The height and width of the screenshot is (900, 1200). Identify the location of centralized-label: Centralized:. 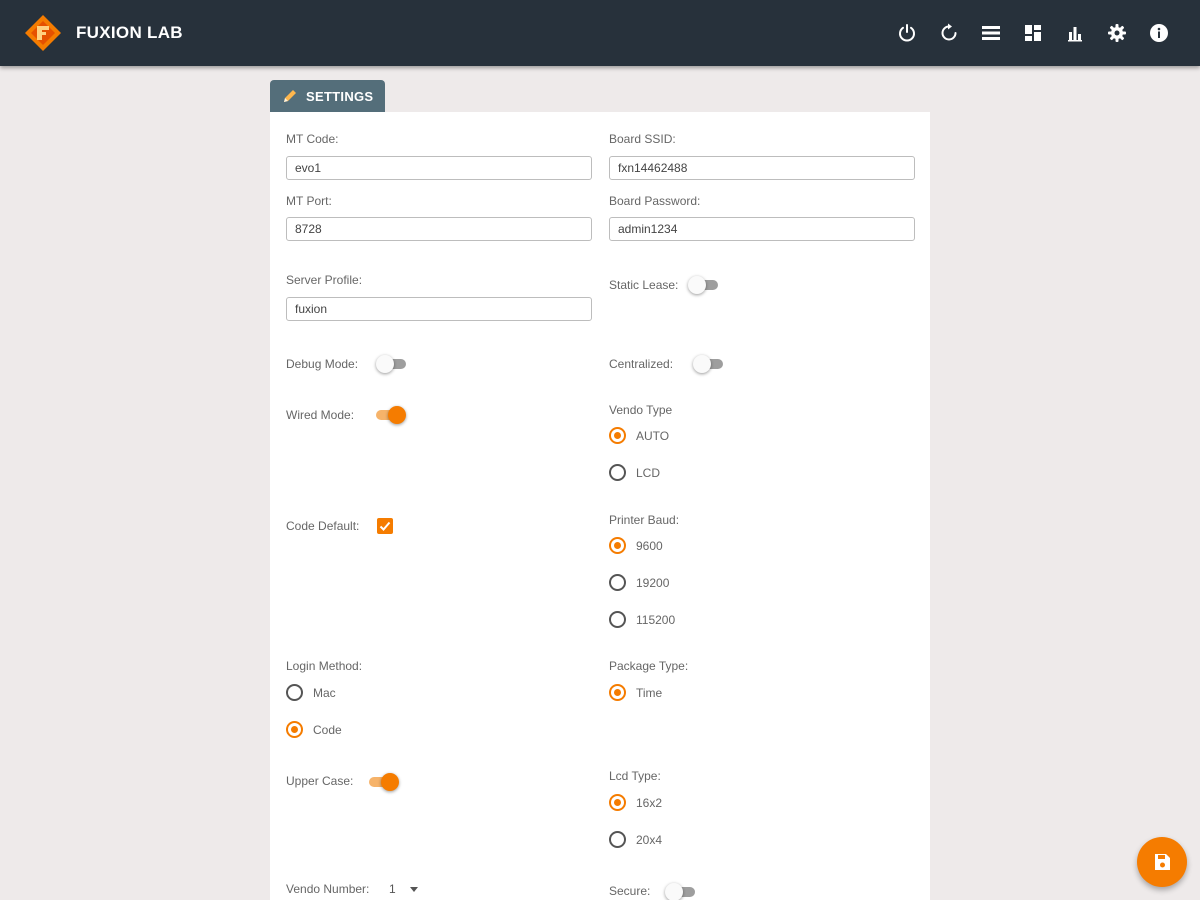
(641, 364).